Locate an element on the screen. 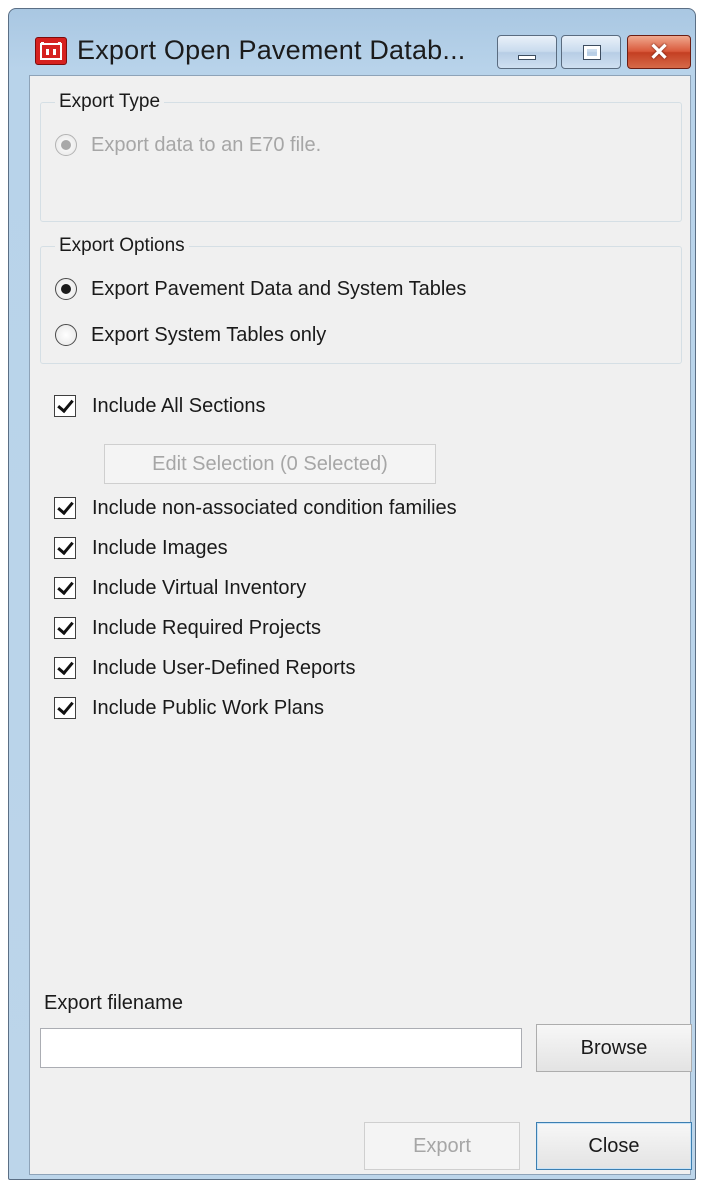  maximize-icon is located at coordinates (592, 52).